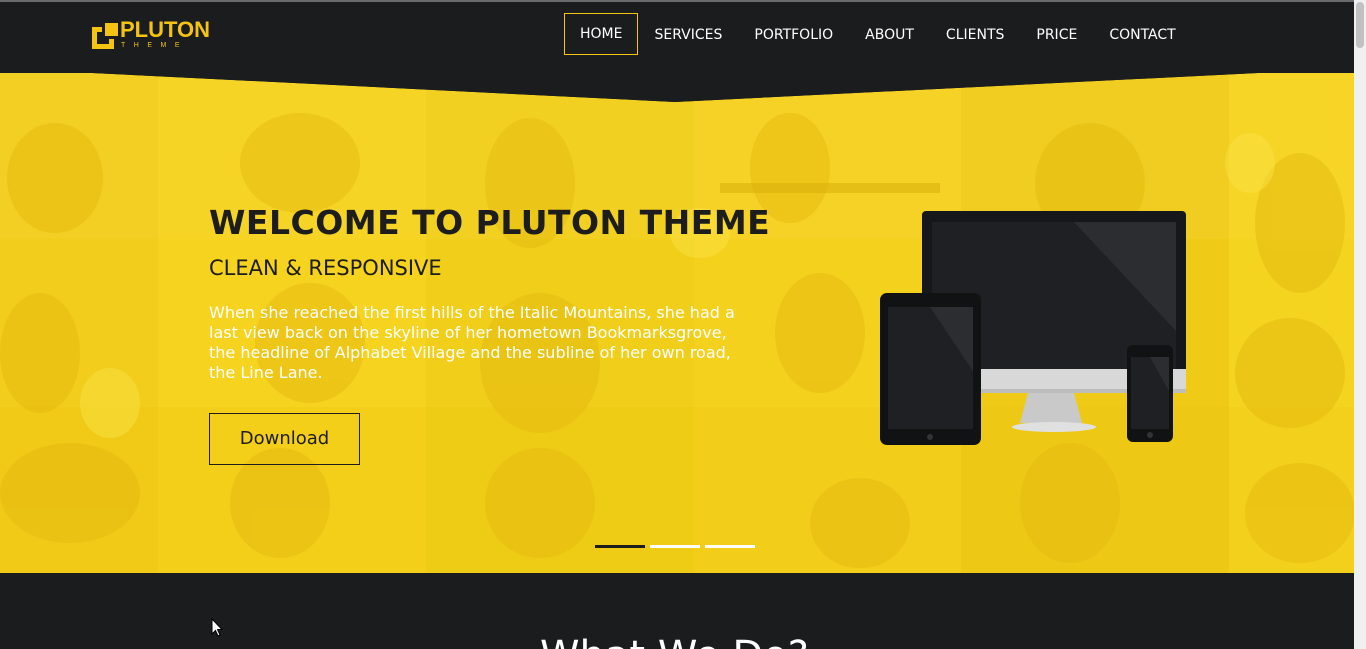  Describe the element at coordinates (601, 34) in the screenshot. I see `nav-item-home: HOME` at that location.